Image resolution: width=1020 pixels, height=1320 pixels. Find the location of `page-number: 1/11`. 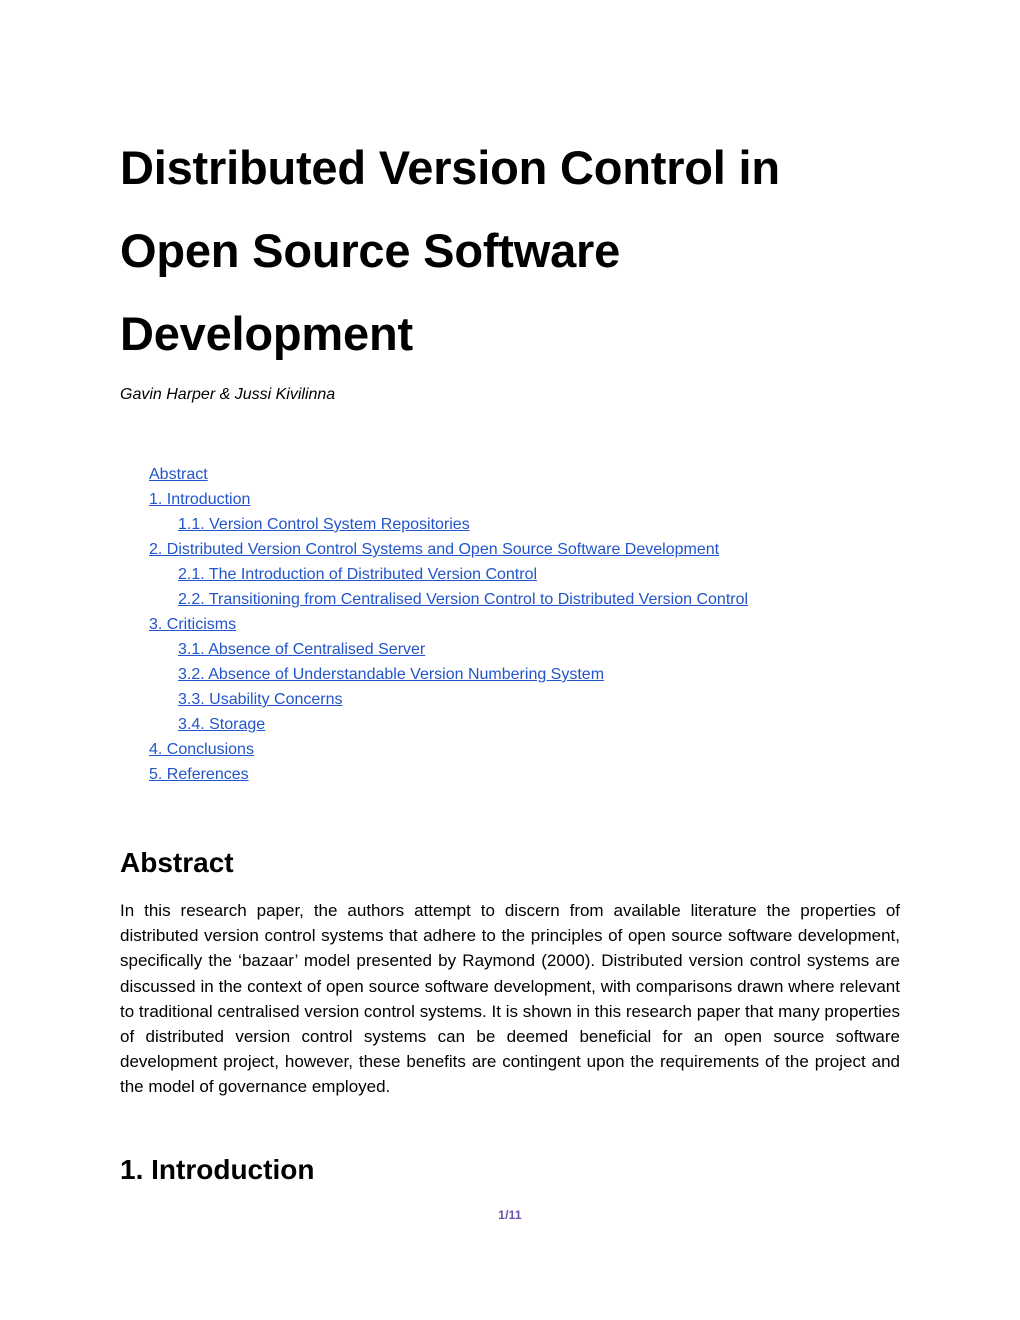

page-number: 1/11 is located at coordinates (510, 1215).